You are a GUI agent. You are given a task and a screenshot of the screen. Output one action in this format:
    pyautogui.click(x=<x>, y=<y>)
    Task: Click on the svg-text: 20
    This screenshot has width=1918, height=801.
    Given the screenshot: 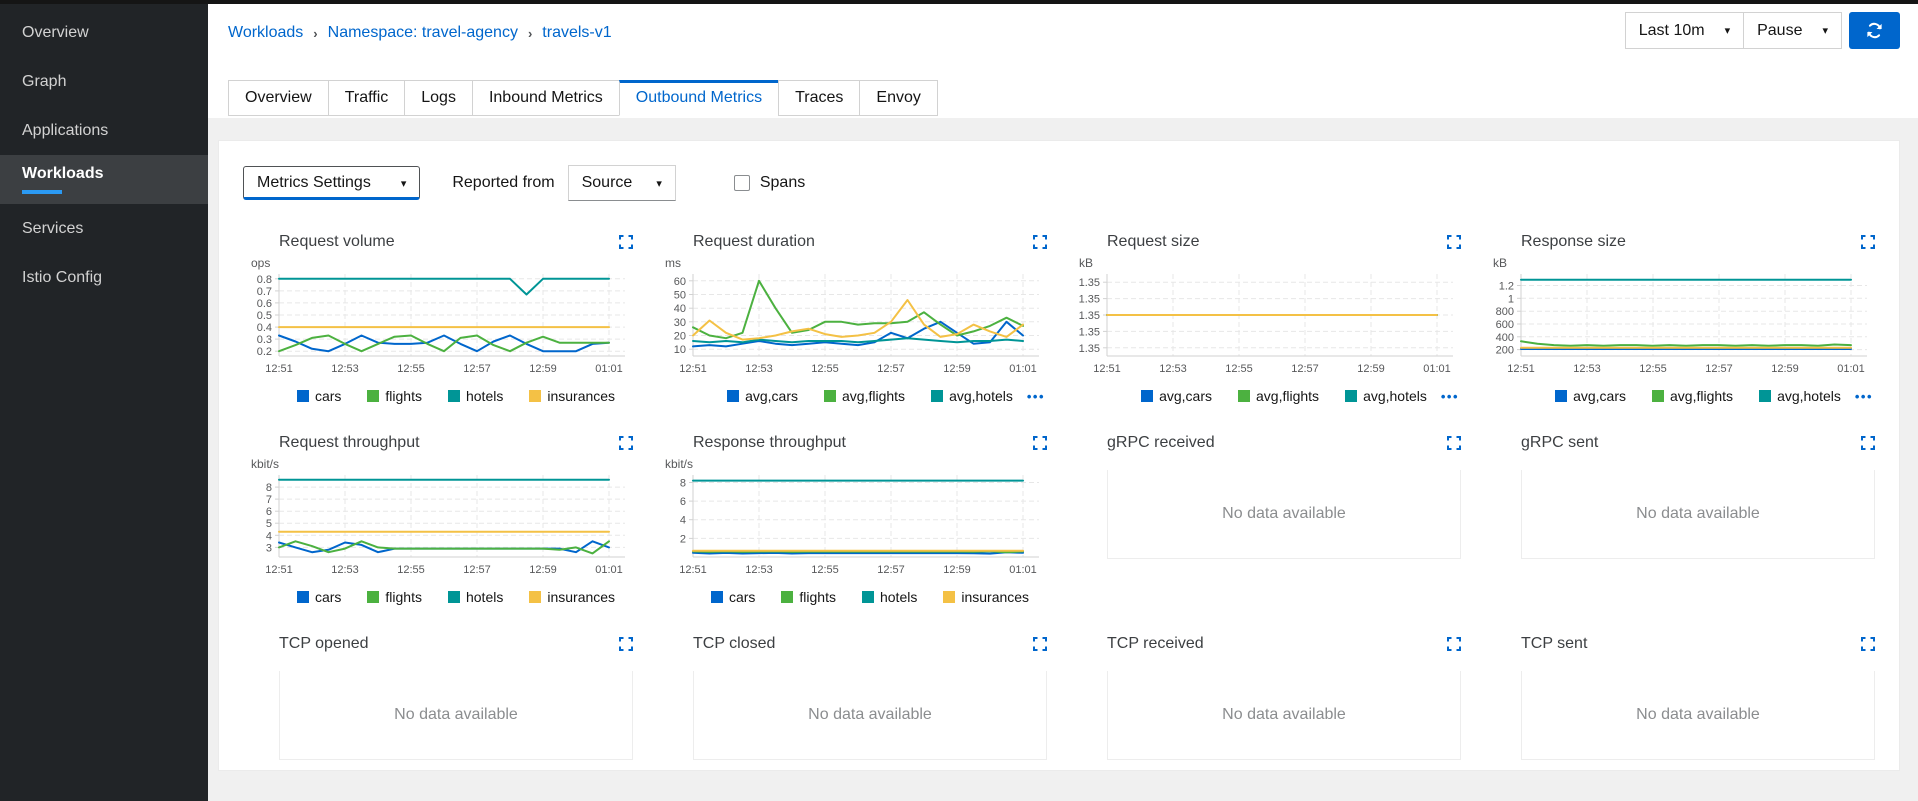 What is the action you would take?
    pyautogui.click(x=680, y=337)
    